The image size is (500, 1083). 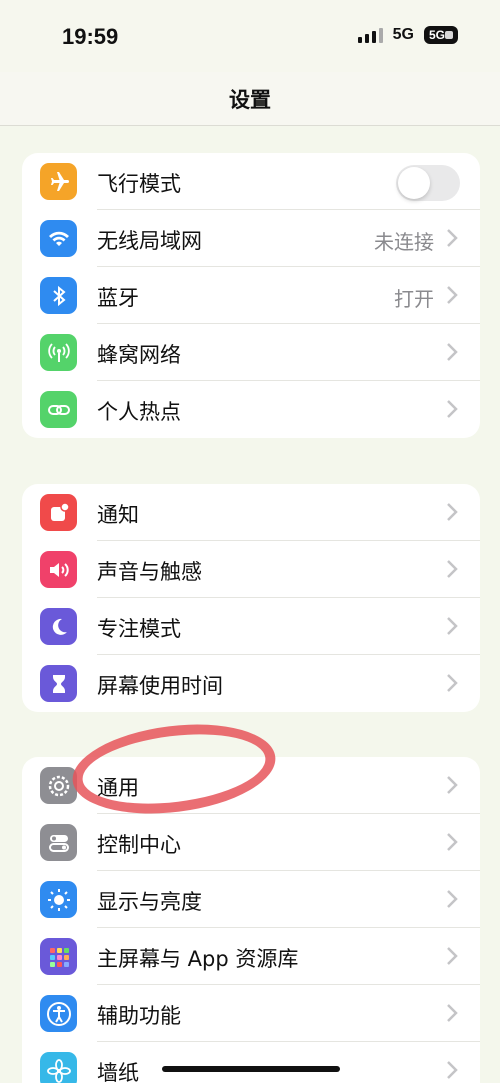 What do you see at coordinates (149, 241) in the screenshot?
I see `settings-item-label: 无线局域网` at bounding box center [149, 241].